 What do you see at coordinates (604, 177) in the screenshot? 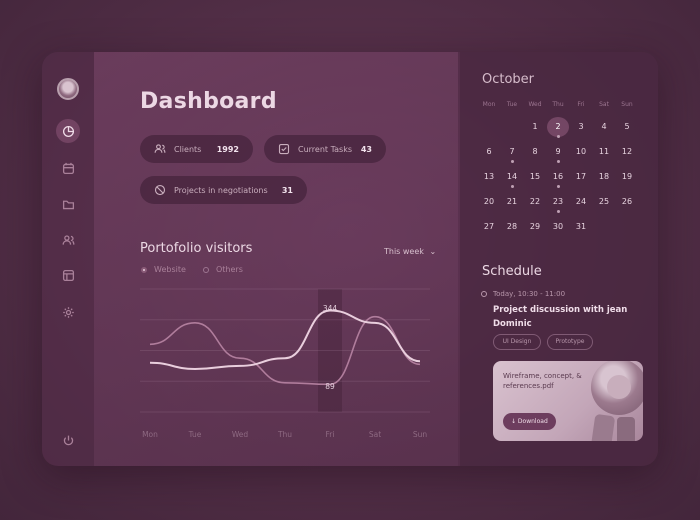
I see `calendar-day: 18` at bounding box center [604, 177].